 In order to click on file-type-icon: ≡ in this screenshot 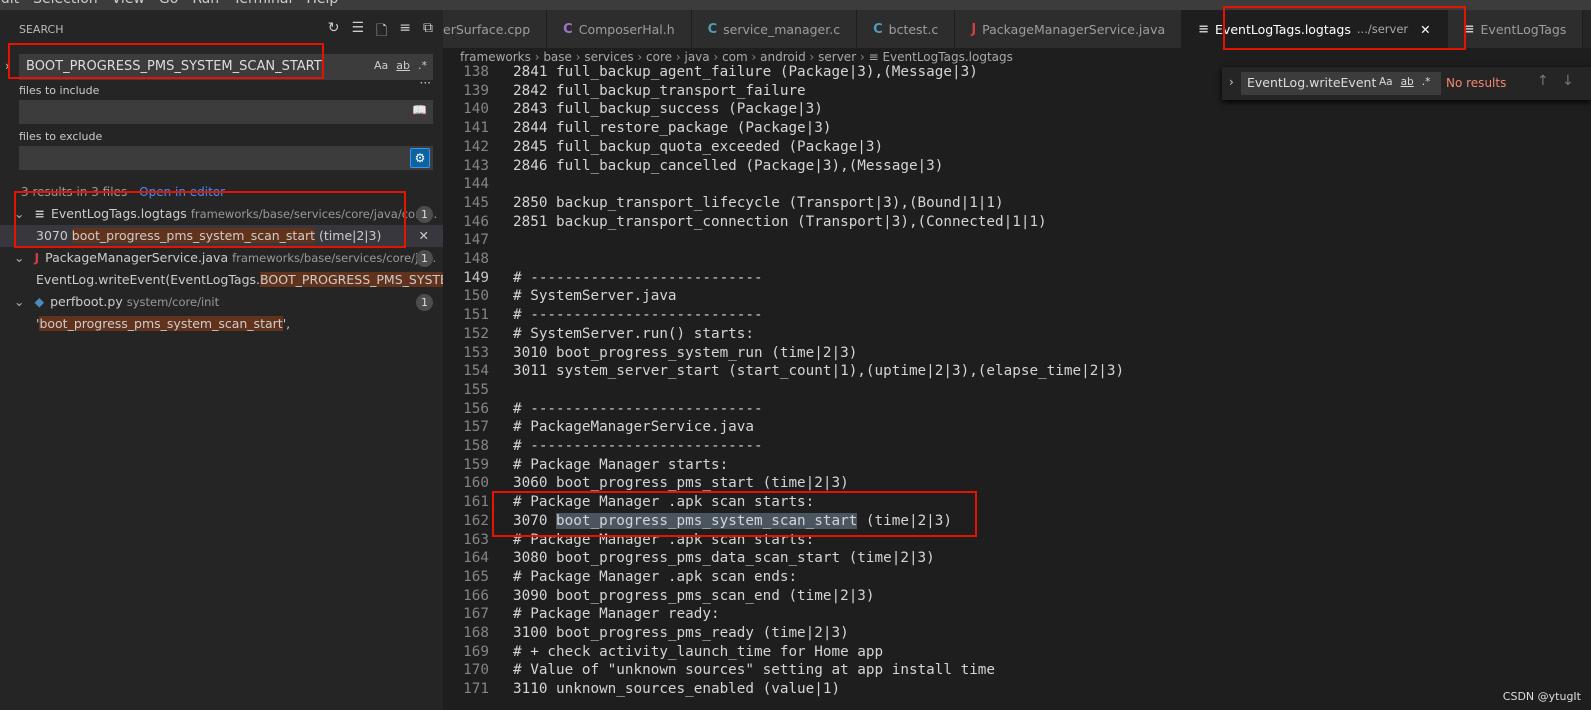, I will do `click(1469, 29)`.